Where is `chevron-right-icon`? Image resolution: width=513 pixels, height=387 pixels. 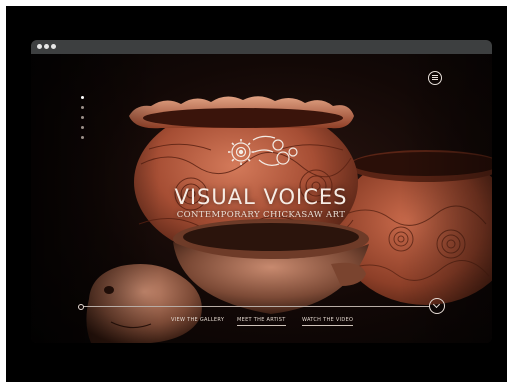 chevron-right-icon is located at coordinates (437, 306).